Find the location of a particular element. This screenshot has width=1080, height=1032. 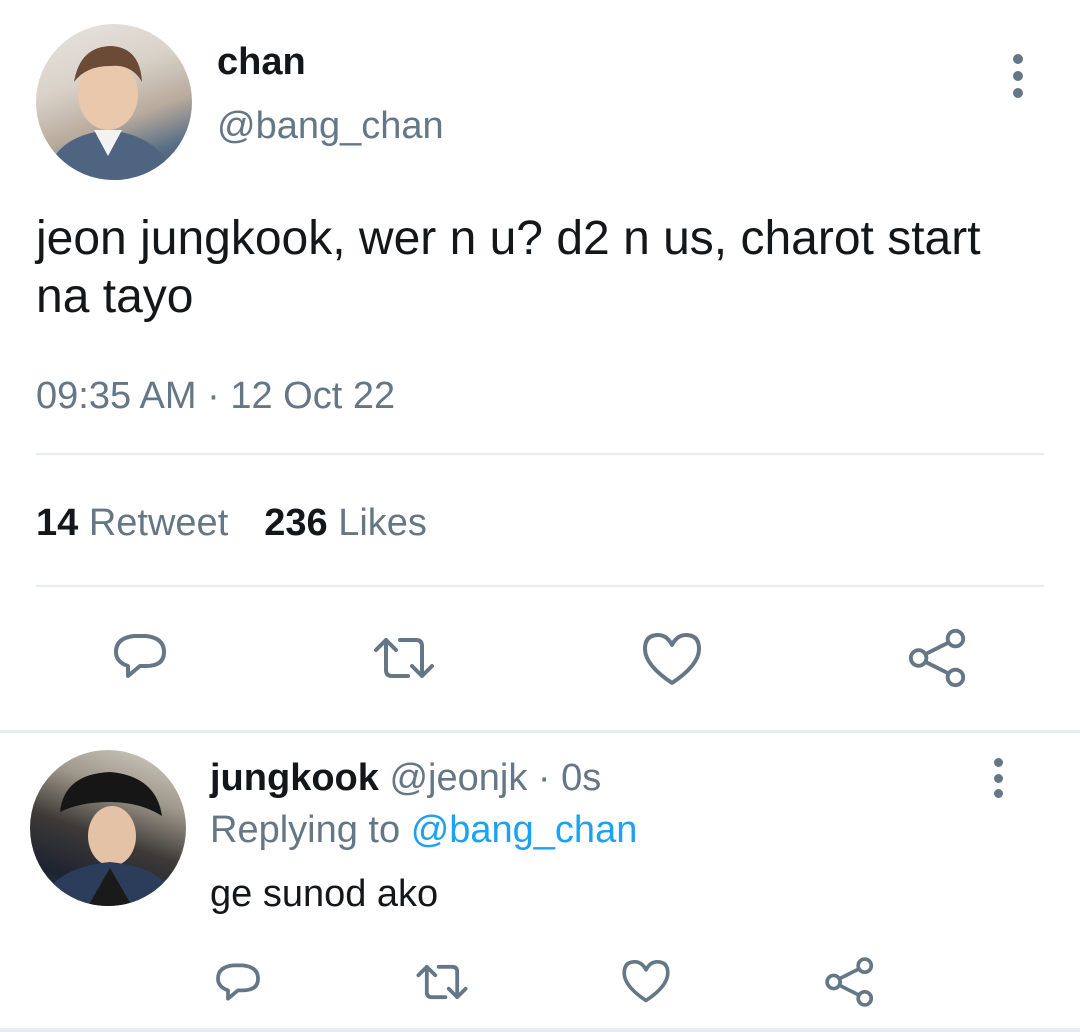

replying-to: Replying to @bang_chan is located at coordinates (423, 830).